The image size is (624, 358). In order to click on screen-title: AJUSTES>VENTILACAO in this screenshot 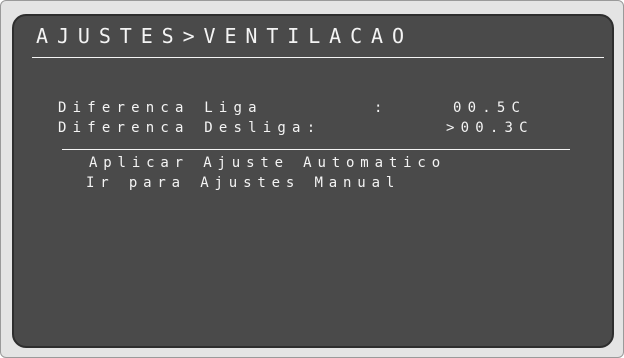, I will do `click(224, 36)`.